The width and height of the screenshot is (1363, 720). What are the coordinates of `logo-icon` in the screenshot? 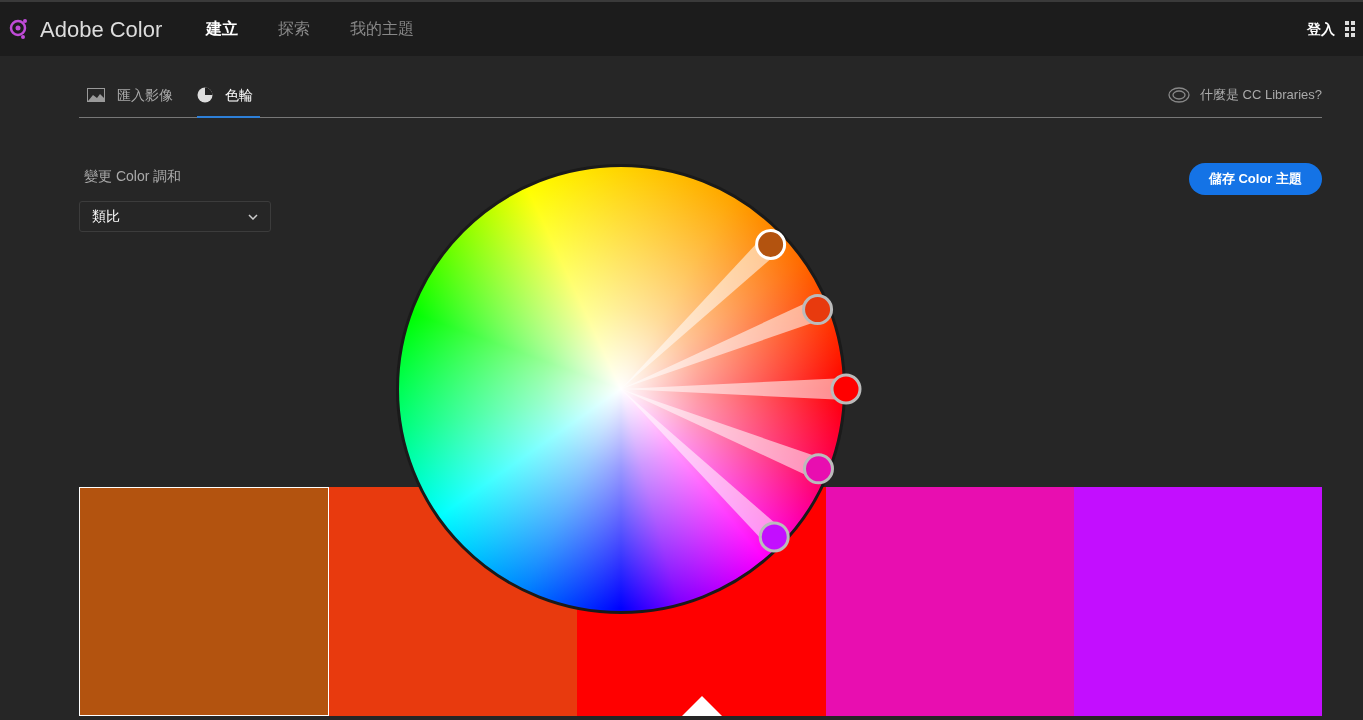 It's located at (19, 29).